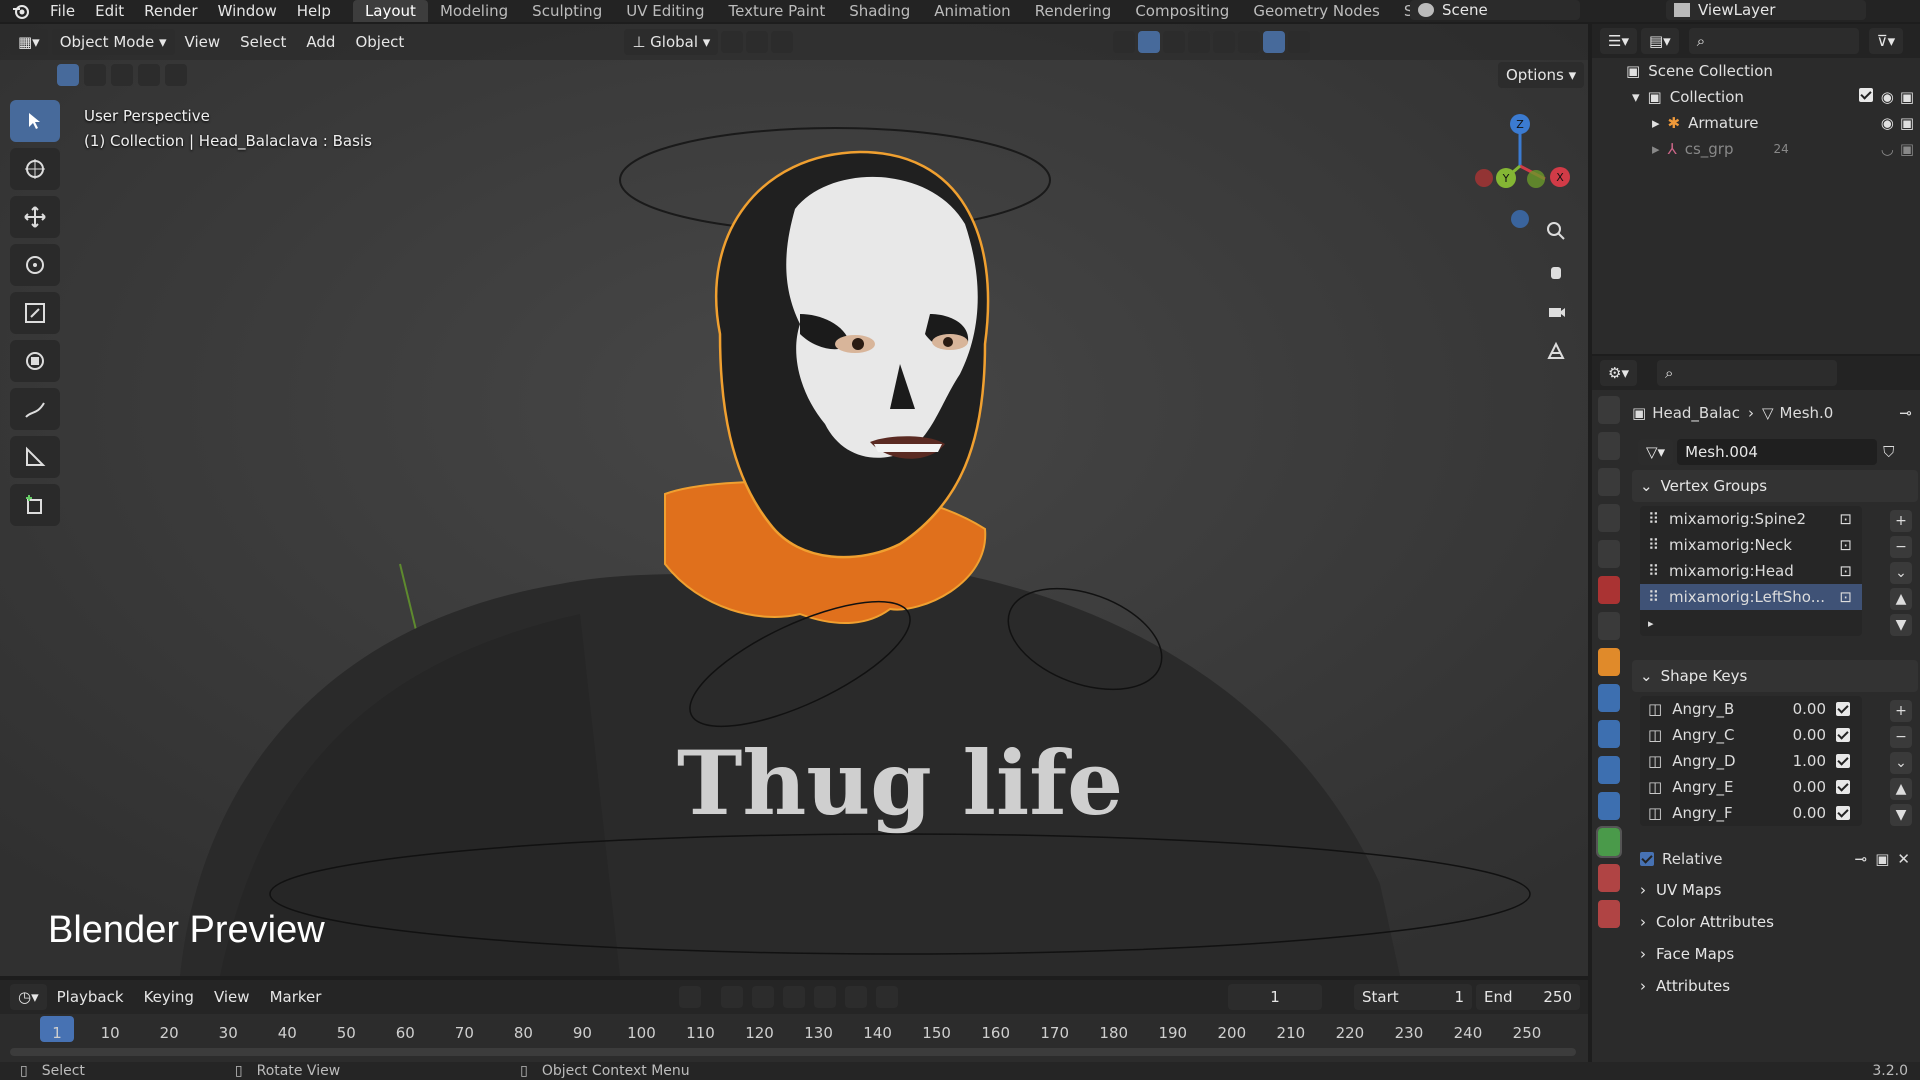 Image resolution: width=1920 pixels, height=1080 pixels. Describe the element at coordinates (35, 361) in the screenshot. I see `transform-tool` at that location.